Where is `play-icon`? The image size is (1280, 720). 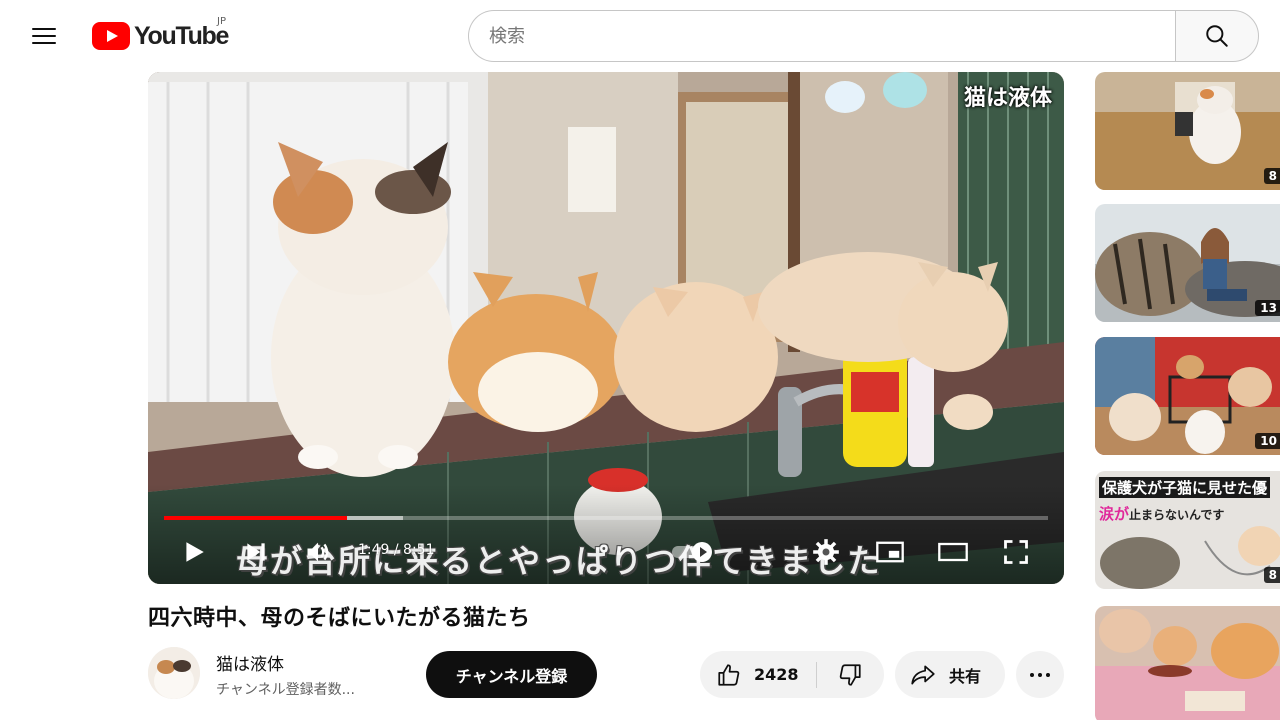 play-icon is located at coordinates (195, 552).